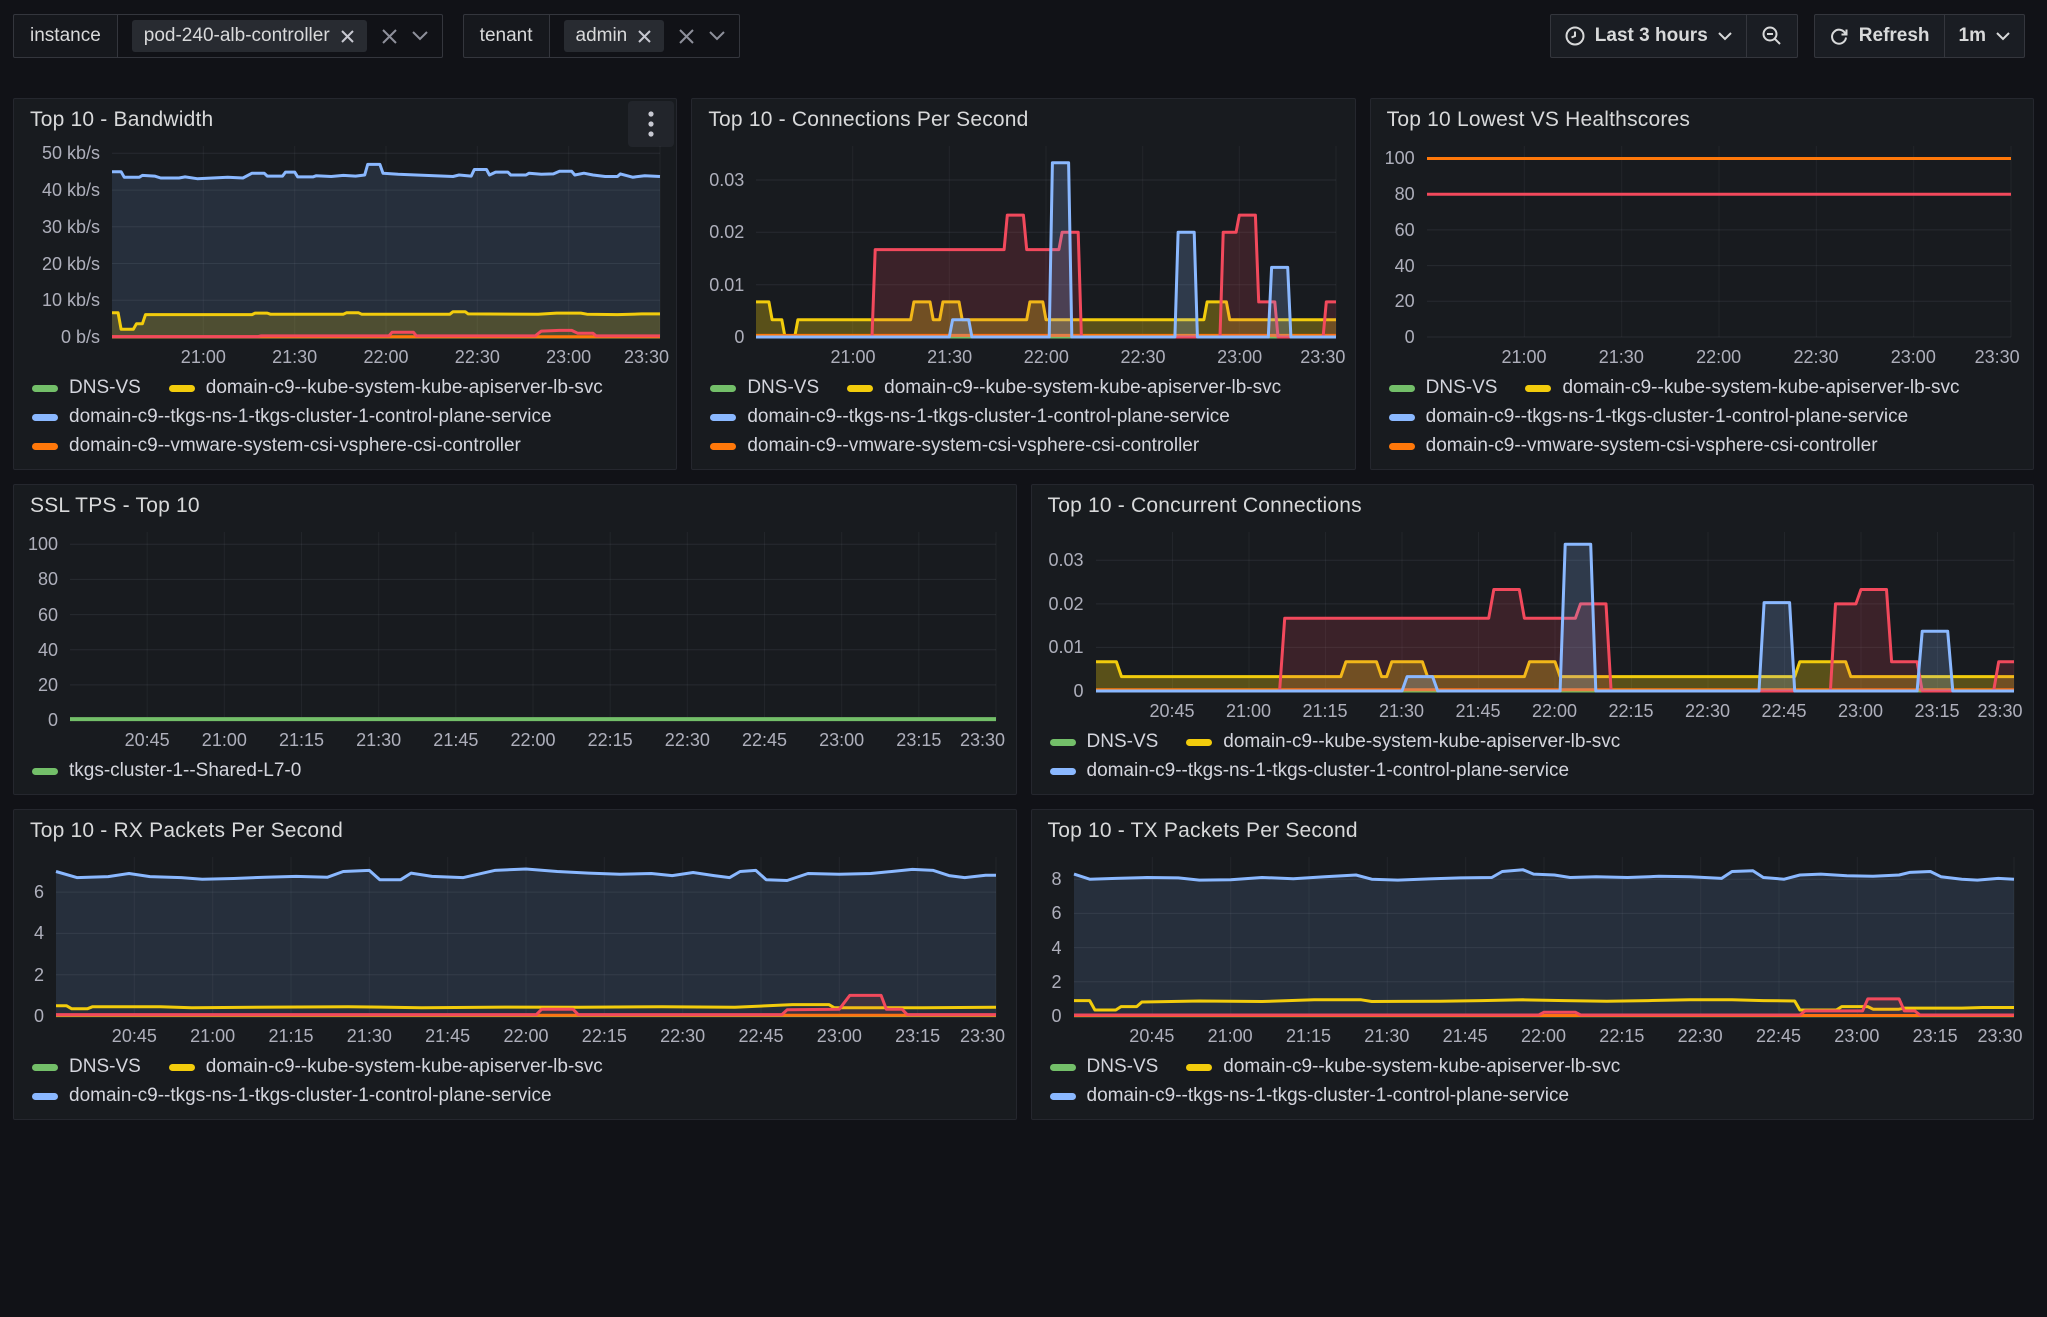 This screenshot has height=1317, width=2047. Describe the element at coordinates (1575, 36) in the screenshot. I see `clock-icon` at that location.